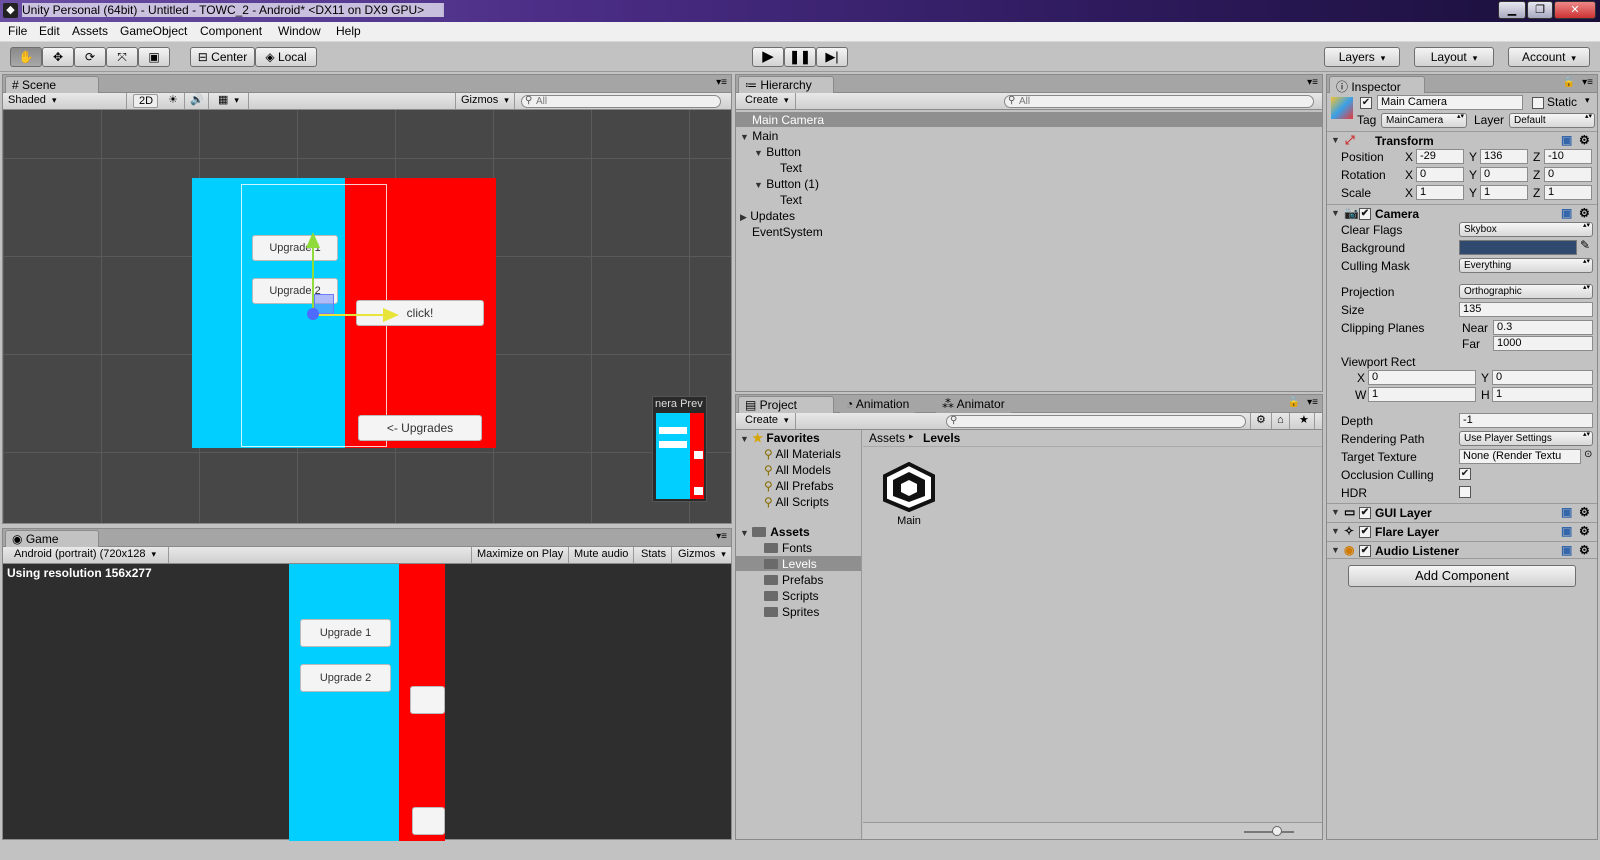 The image size is (1600, 860). I want to click on gui-layer-header: ▼ ▭ ✔ GUI Layer ▣ ⚙, so click(1462, 512).